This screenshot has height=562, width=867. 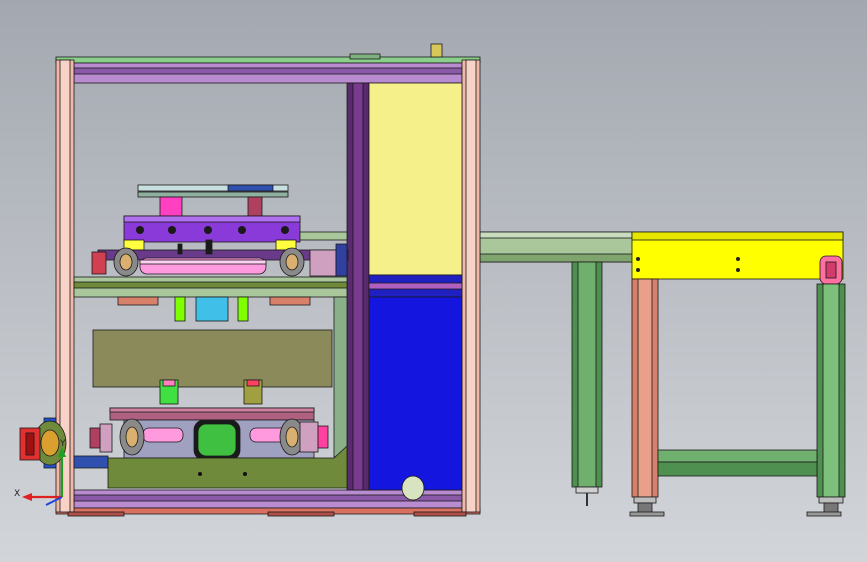 I want to click on lower-gripper-assembly, so click(x=218, y=434).